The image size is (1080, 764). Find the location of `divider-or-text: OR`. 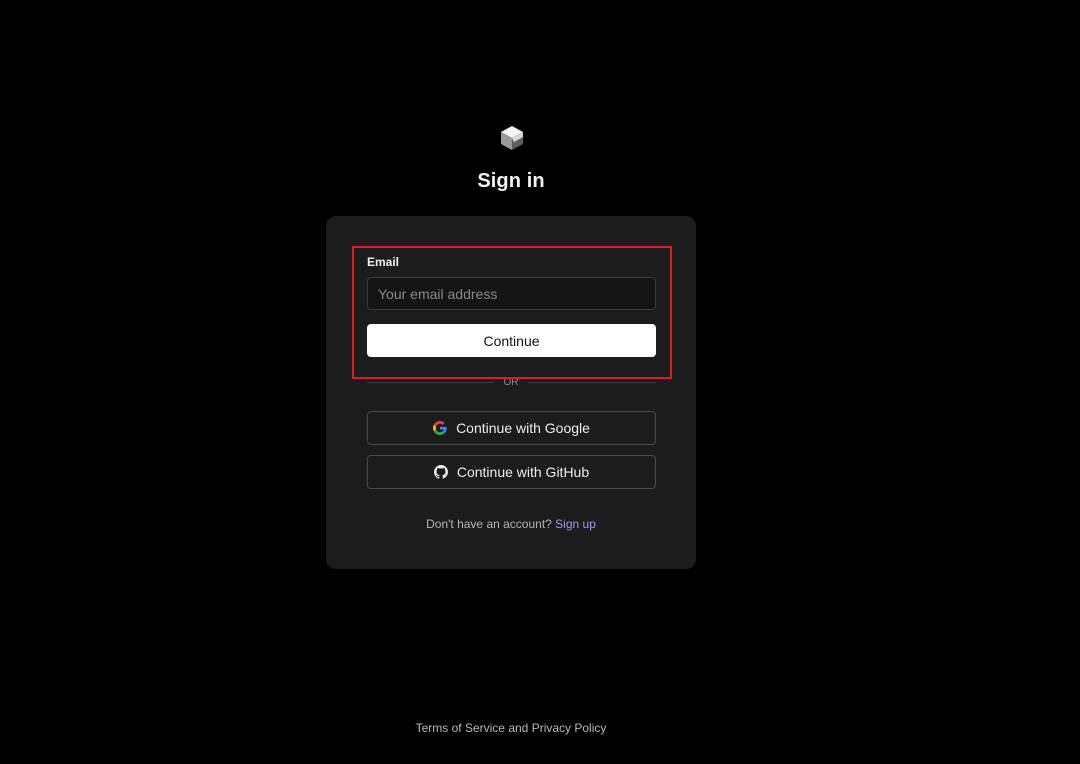

divider-or-text: OR is located at coordinates (511, 382).